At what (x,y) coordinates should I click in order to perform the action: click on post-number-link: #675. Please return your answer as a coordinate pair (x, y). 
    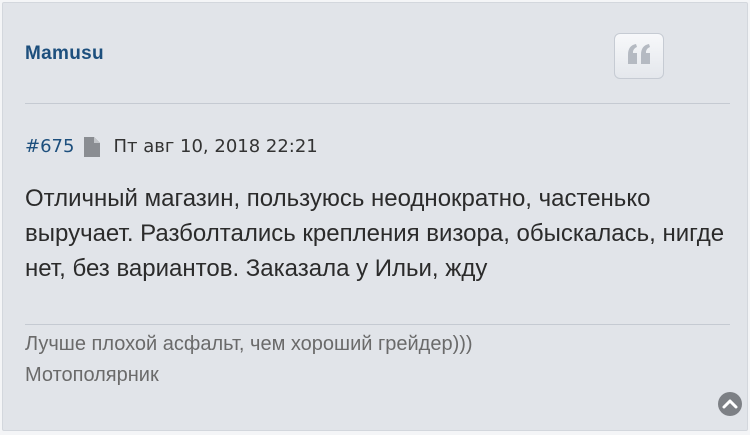
    Looking at the image, I should click on (49, 146).